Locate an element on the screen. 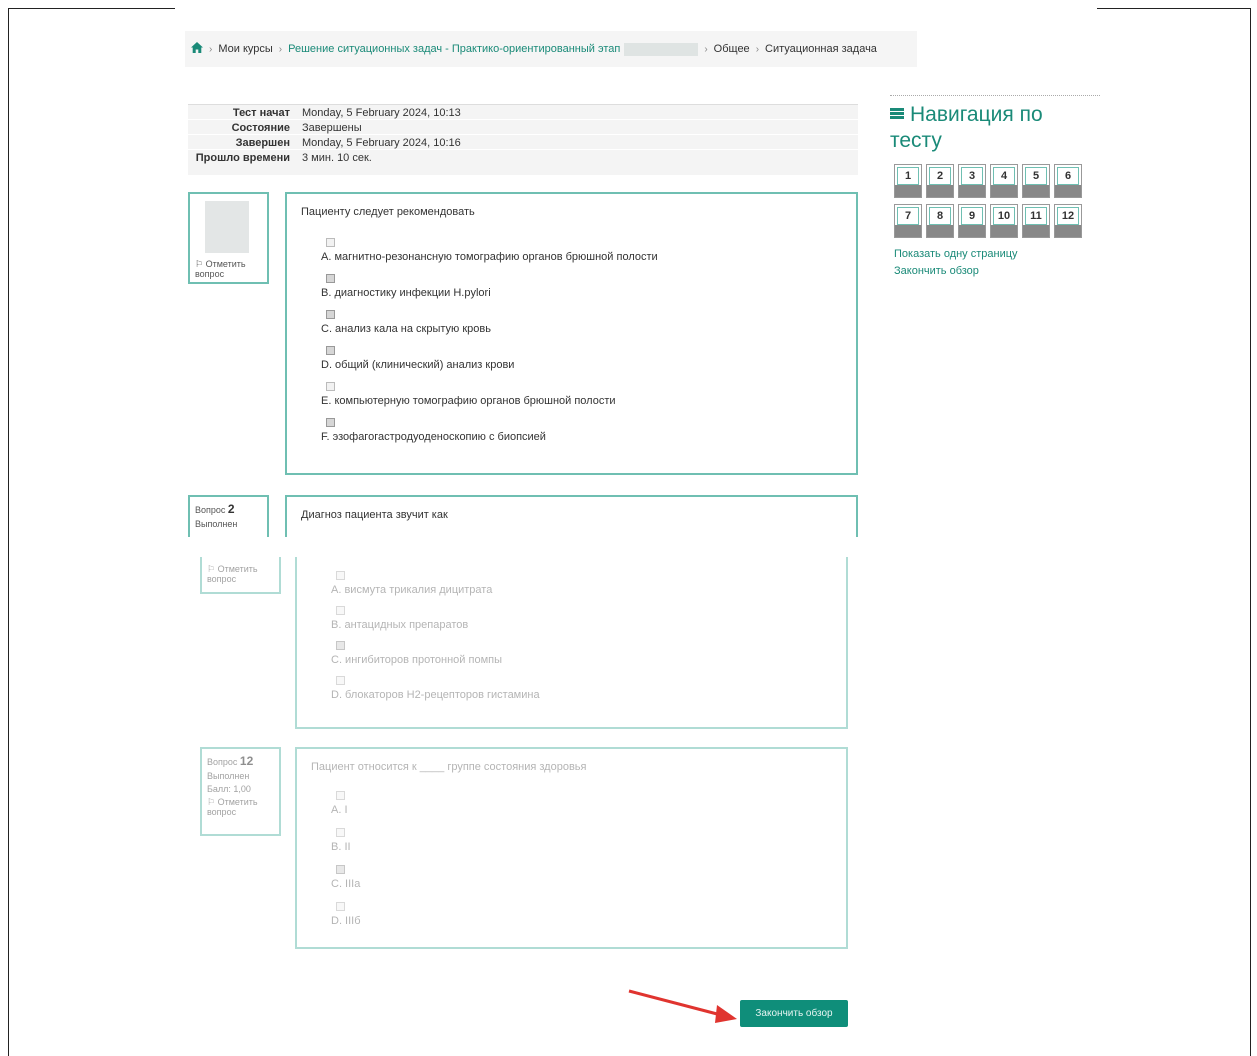  question-score: Балл: 1,00 is located at coordinates (229, 789).